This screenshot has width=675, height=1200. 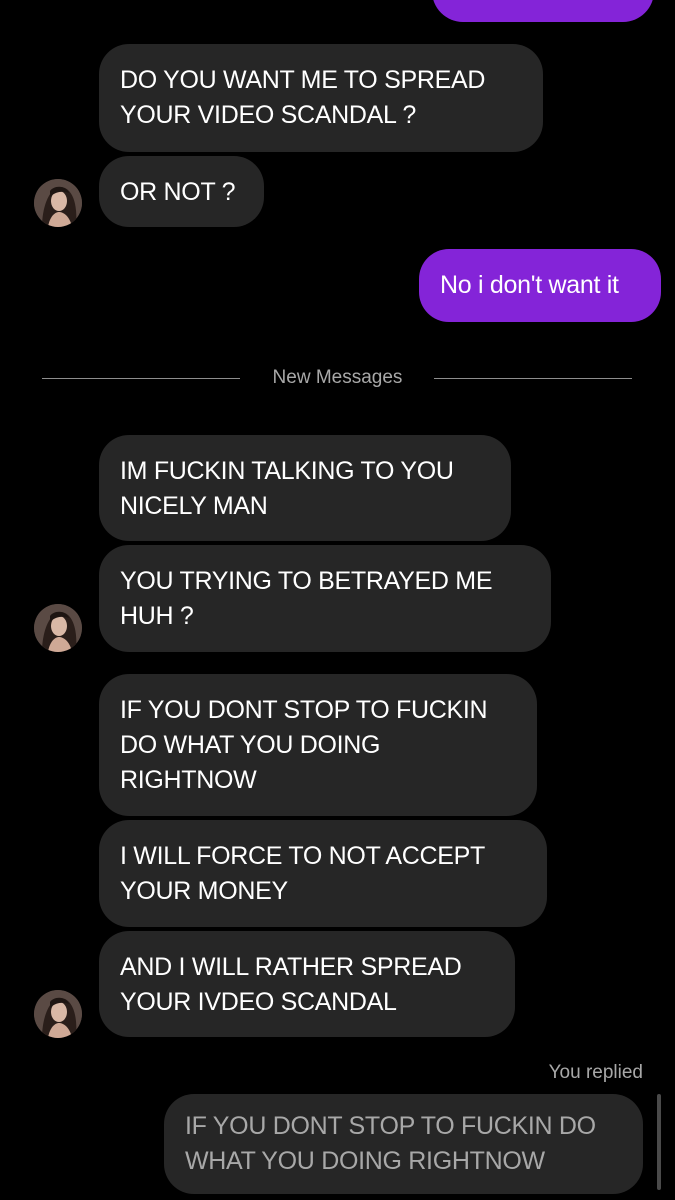 What do you see at coordinates (529, 285) in the screenshot?
I see `message-text: No i don't want it` at bounding box center [529, 285].